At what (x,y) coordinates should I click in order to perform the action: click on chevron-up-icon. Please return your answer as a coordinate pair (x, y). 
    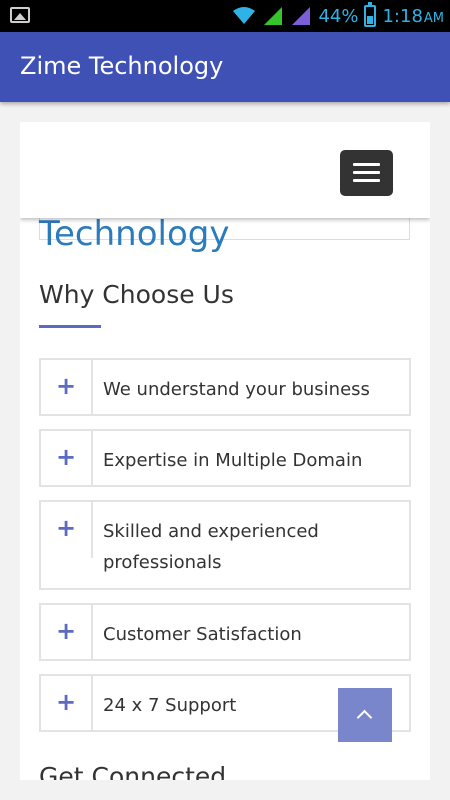
    Looking at the image, I should click on (365, 715).